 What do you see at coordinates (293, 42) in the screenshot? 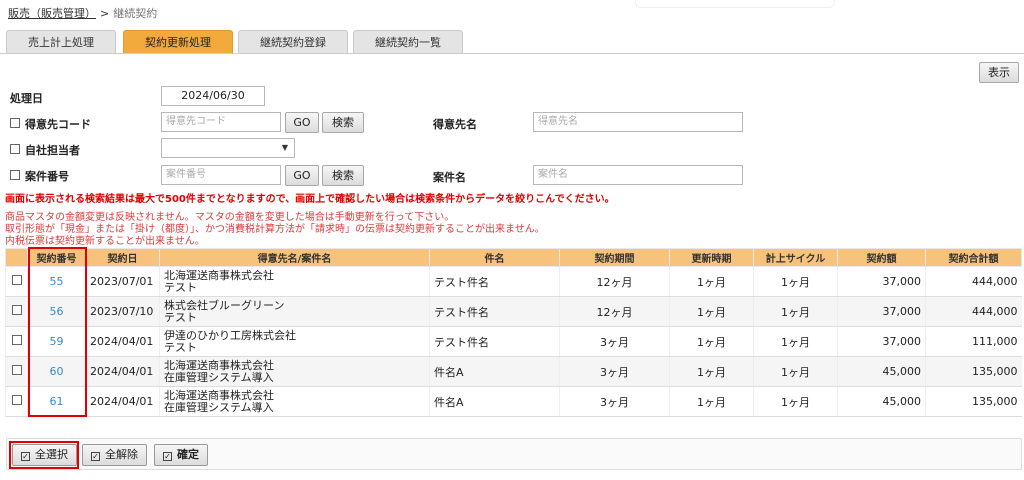
I see `tab-recurring-contract-register: 継続契約登録` at bounding box center [293, 42].